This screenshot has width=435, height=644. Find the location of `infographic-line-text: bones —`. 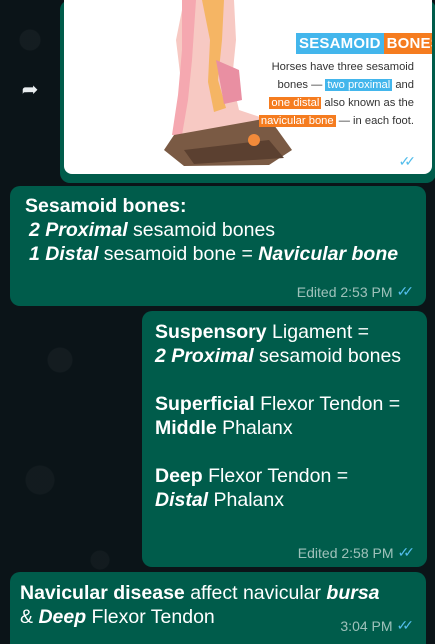

infographic-line-text: bones — is located at coordinates (301, 85).